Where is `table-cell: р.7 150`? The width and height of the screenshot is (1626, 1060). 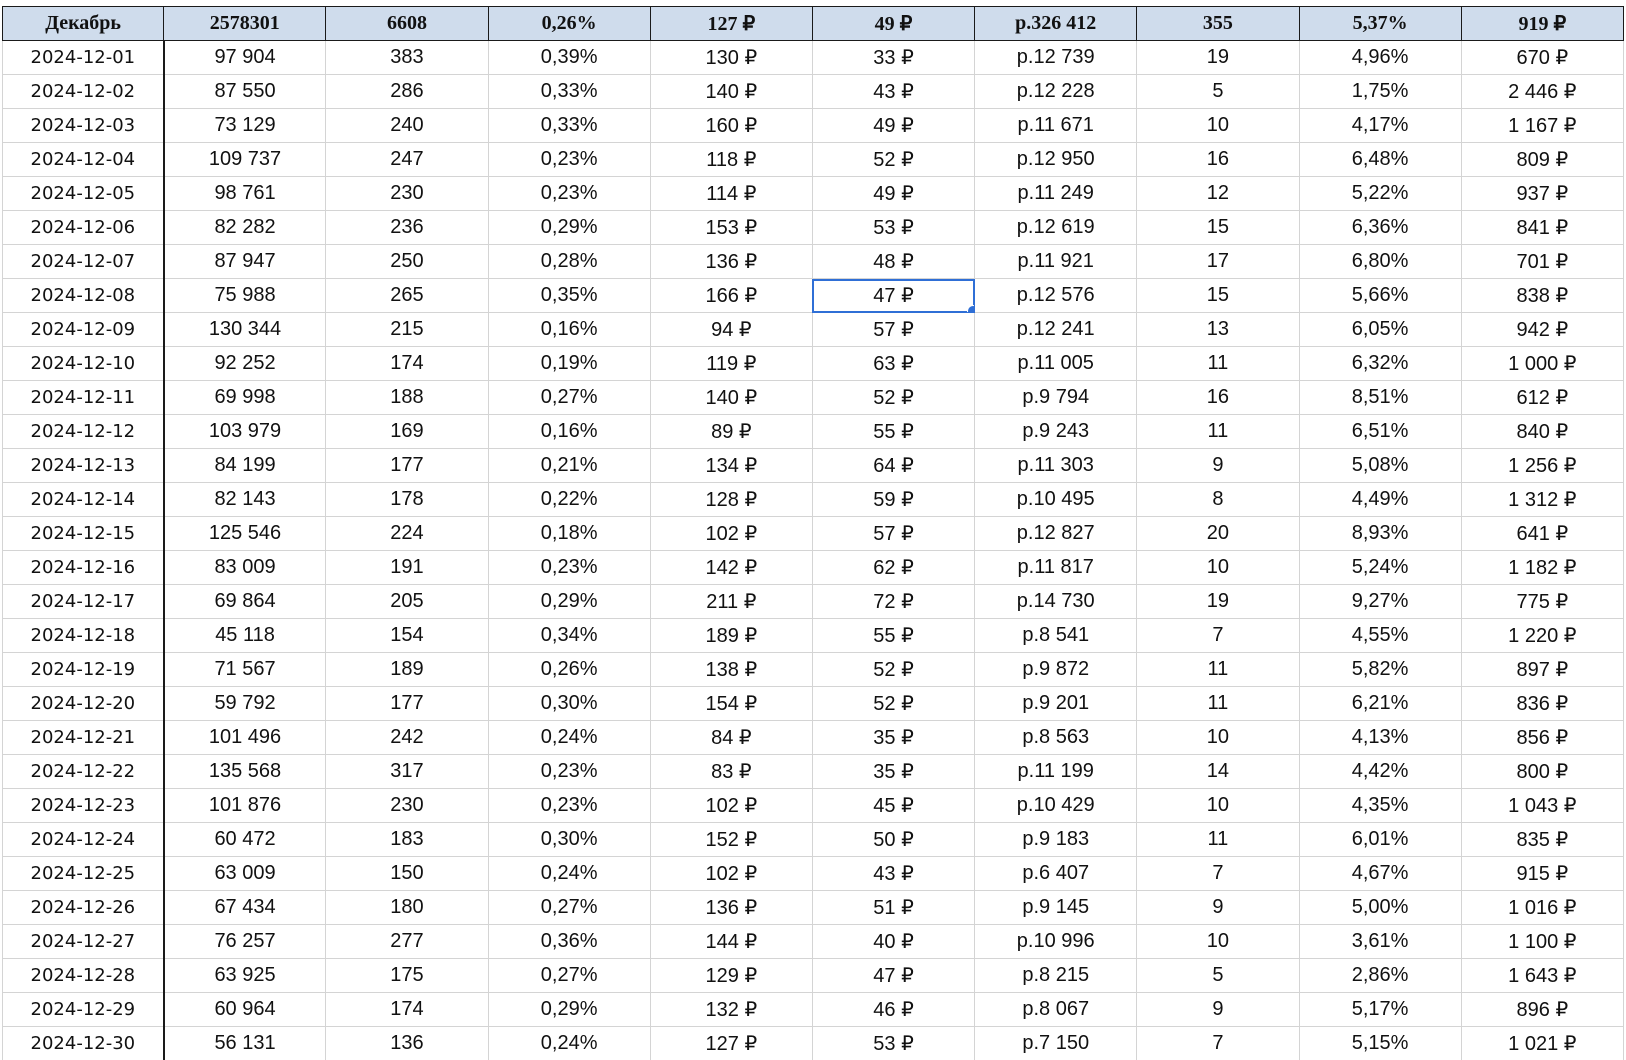
table-cell: р.7 150 is located at coordinates (1056, 1043).